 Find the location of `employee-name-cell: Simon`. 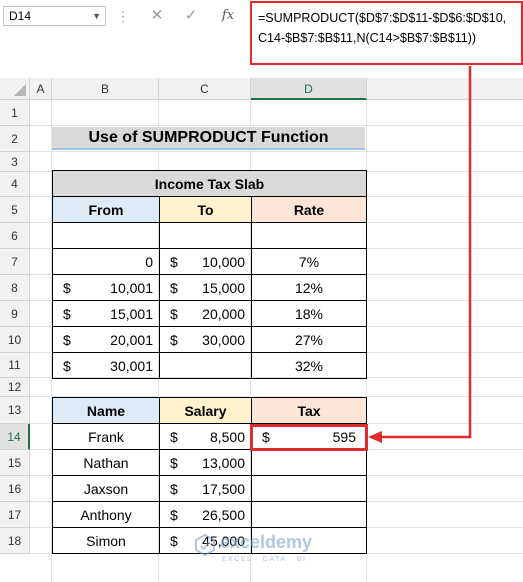

employee-name-cell: Simon is located at coordinates (106, 540).